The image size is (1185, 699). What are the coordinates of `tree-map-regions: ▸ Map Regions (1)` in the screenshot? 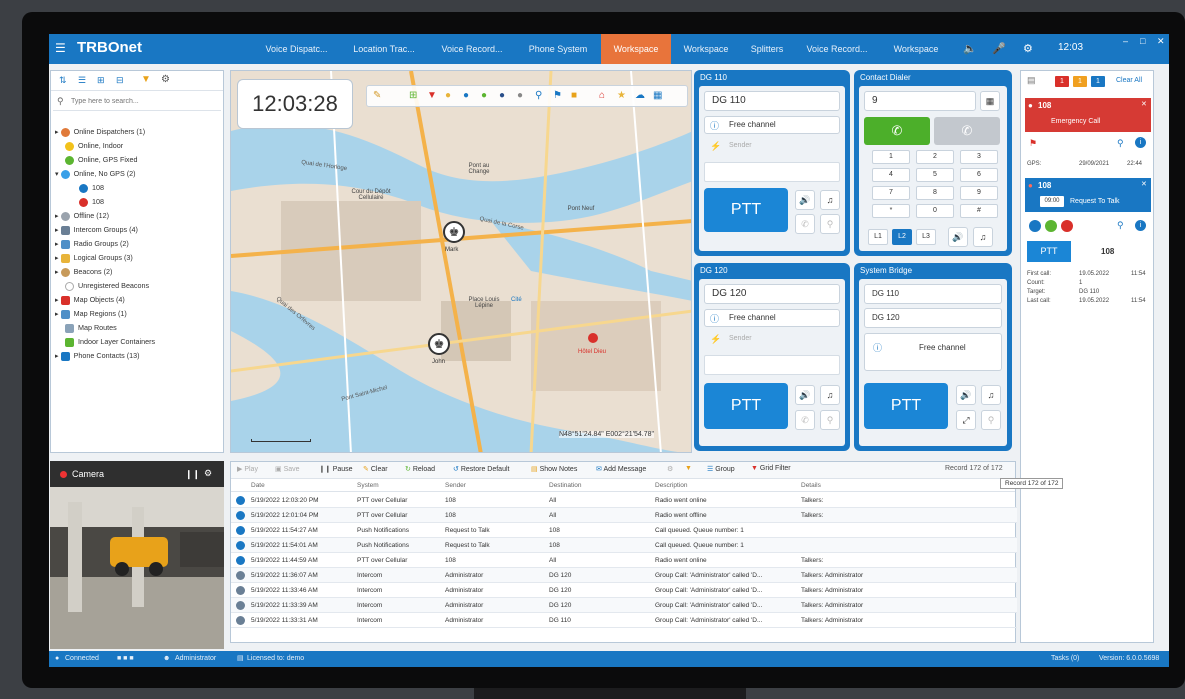 It's located at (91, 314).